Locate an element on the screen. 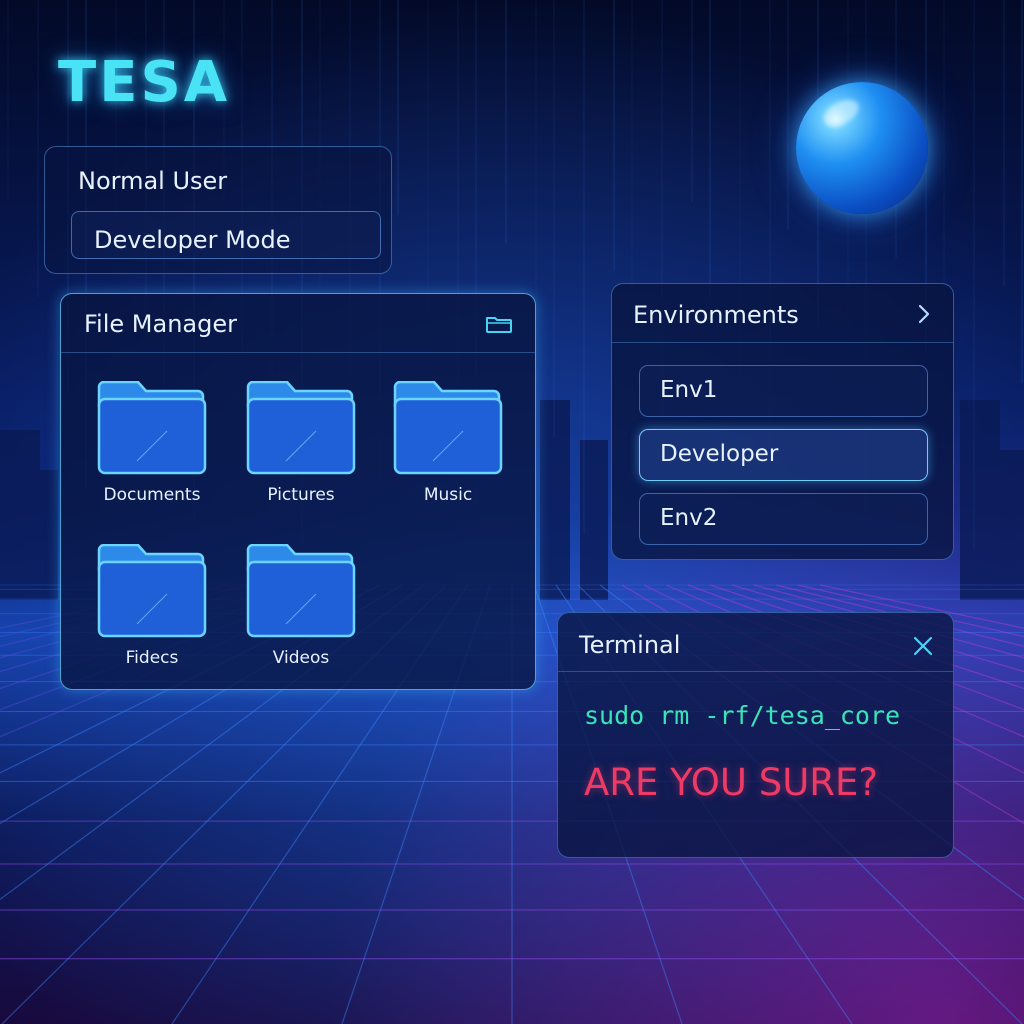 This screenshot has height=1024, width=1024. environments-header: Environments is located at coordinates (782, 313).